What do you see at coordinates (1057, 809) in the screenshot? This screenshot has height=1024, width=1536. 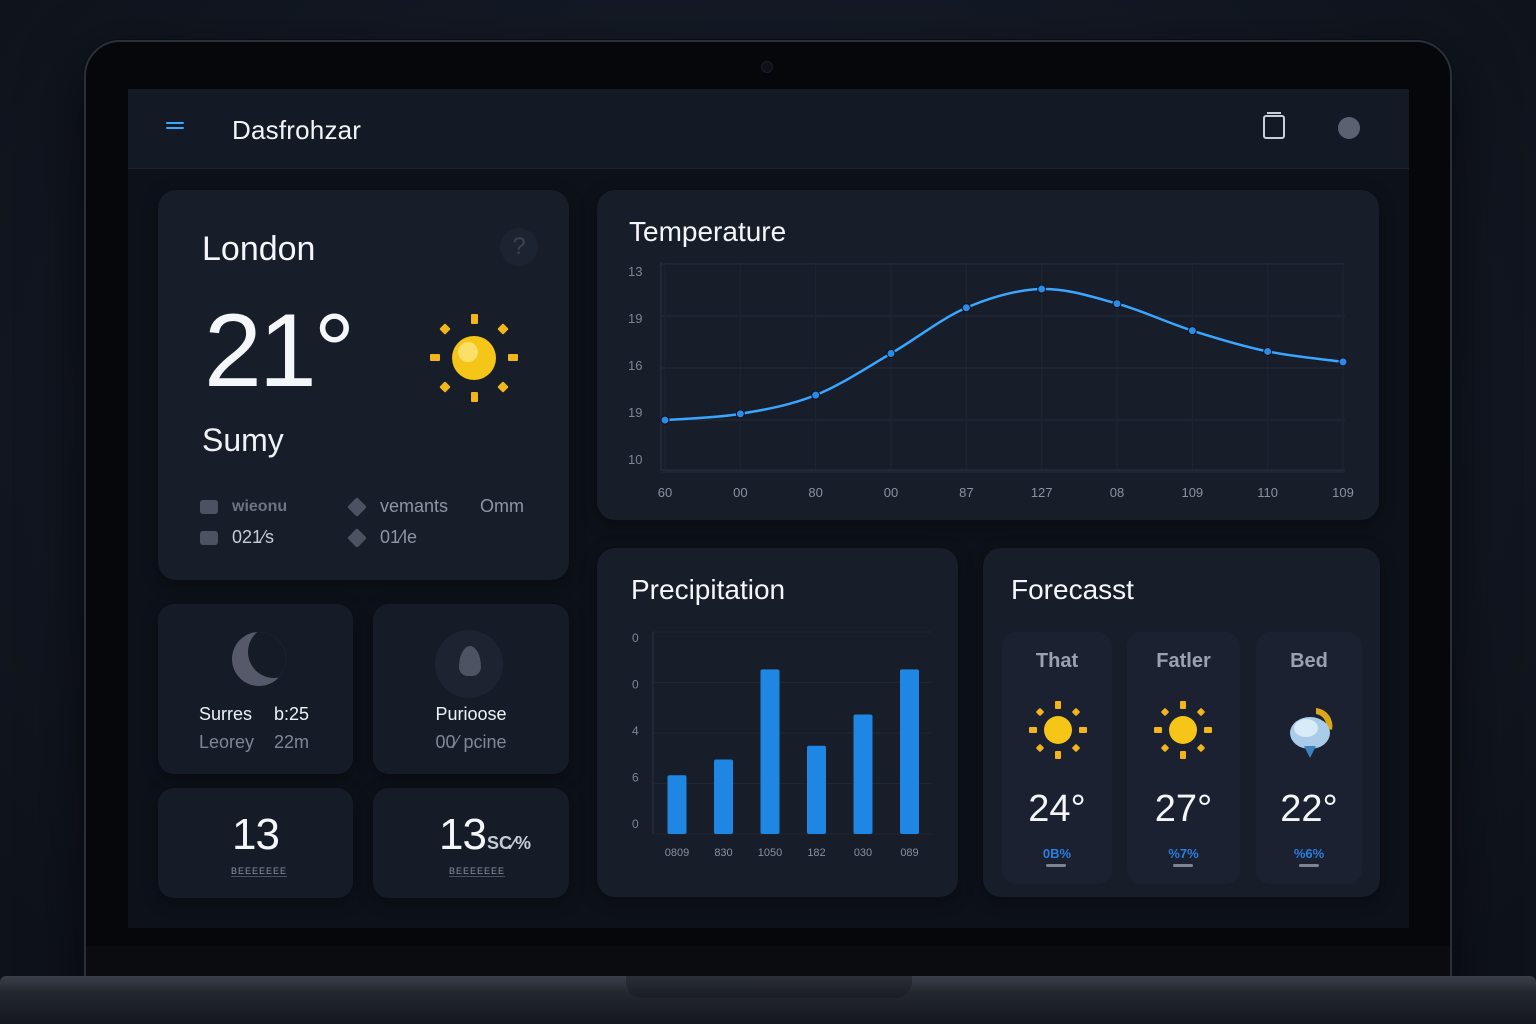 I see `day-temp: 24°` at bounding box center [1057, 809].